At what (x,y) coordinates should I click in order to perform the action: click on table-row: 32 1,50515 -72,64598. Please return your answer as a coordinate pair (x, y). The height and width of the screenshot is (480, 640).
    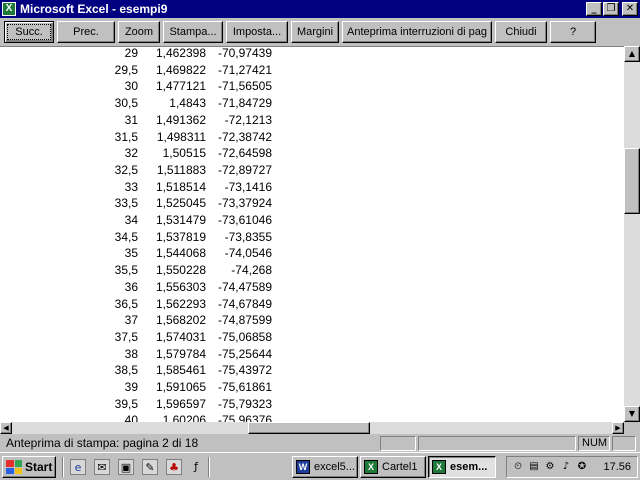
    Looking at the image, I should click on (150, 153).